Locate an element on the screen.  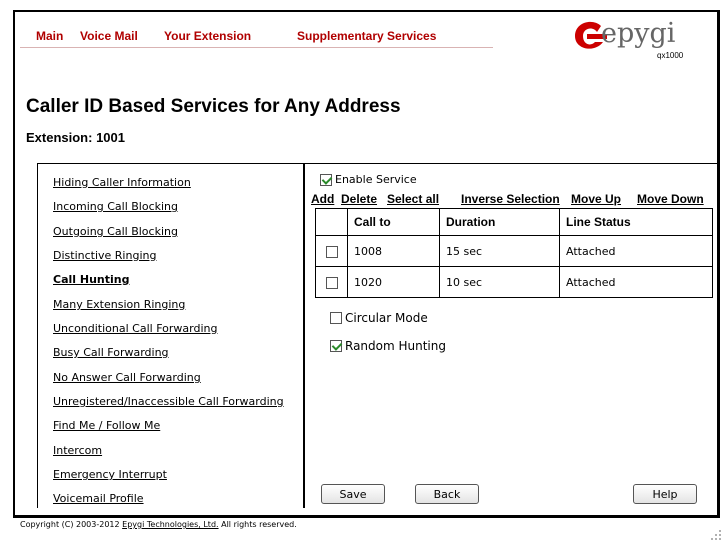
column-header-duration: Duration is located at coordinates (499, 222).